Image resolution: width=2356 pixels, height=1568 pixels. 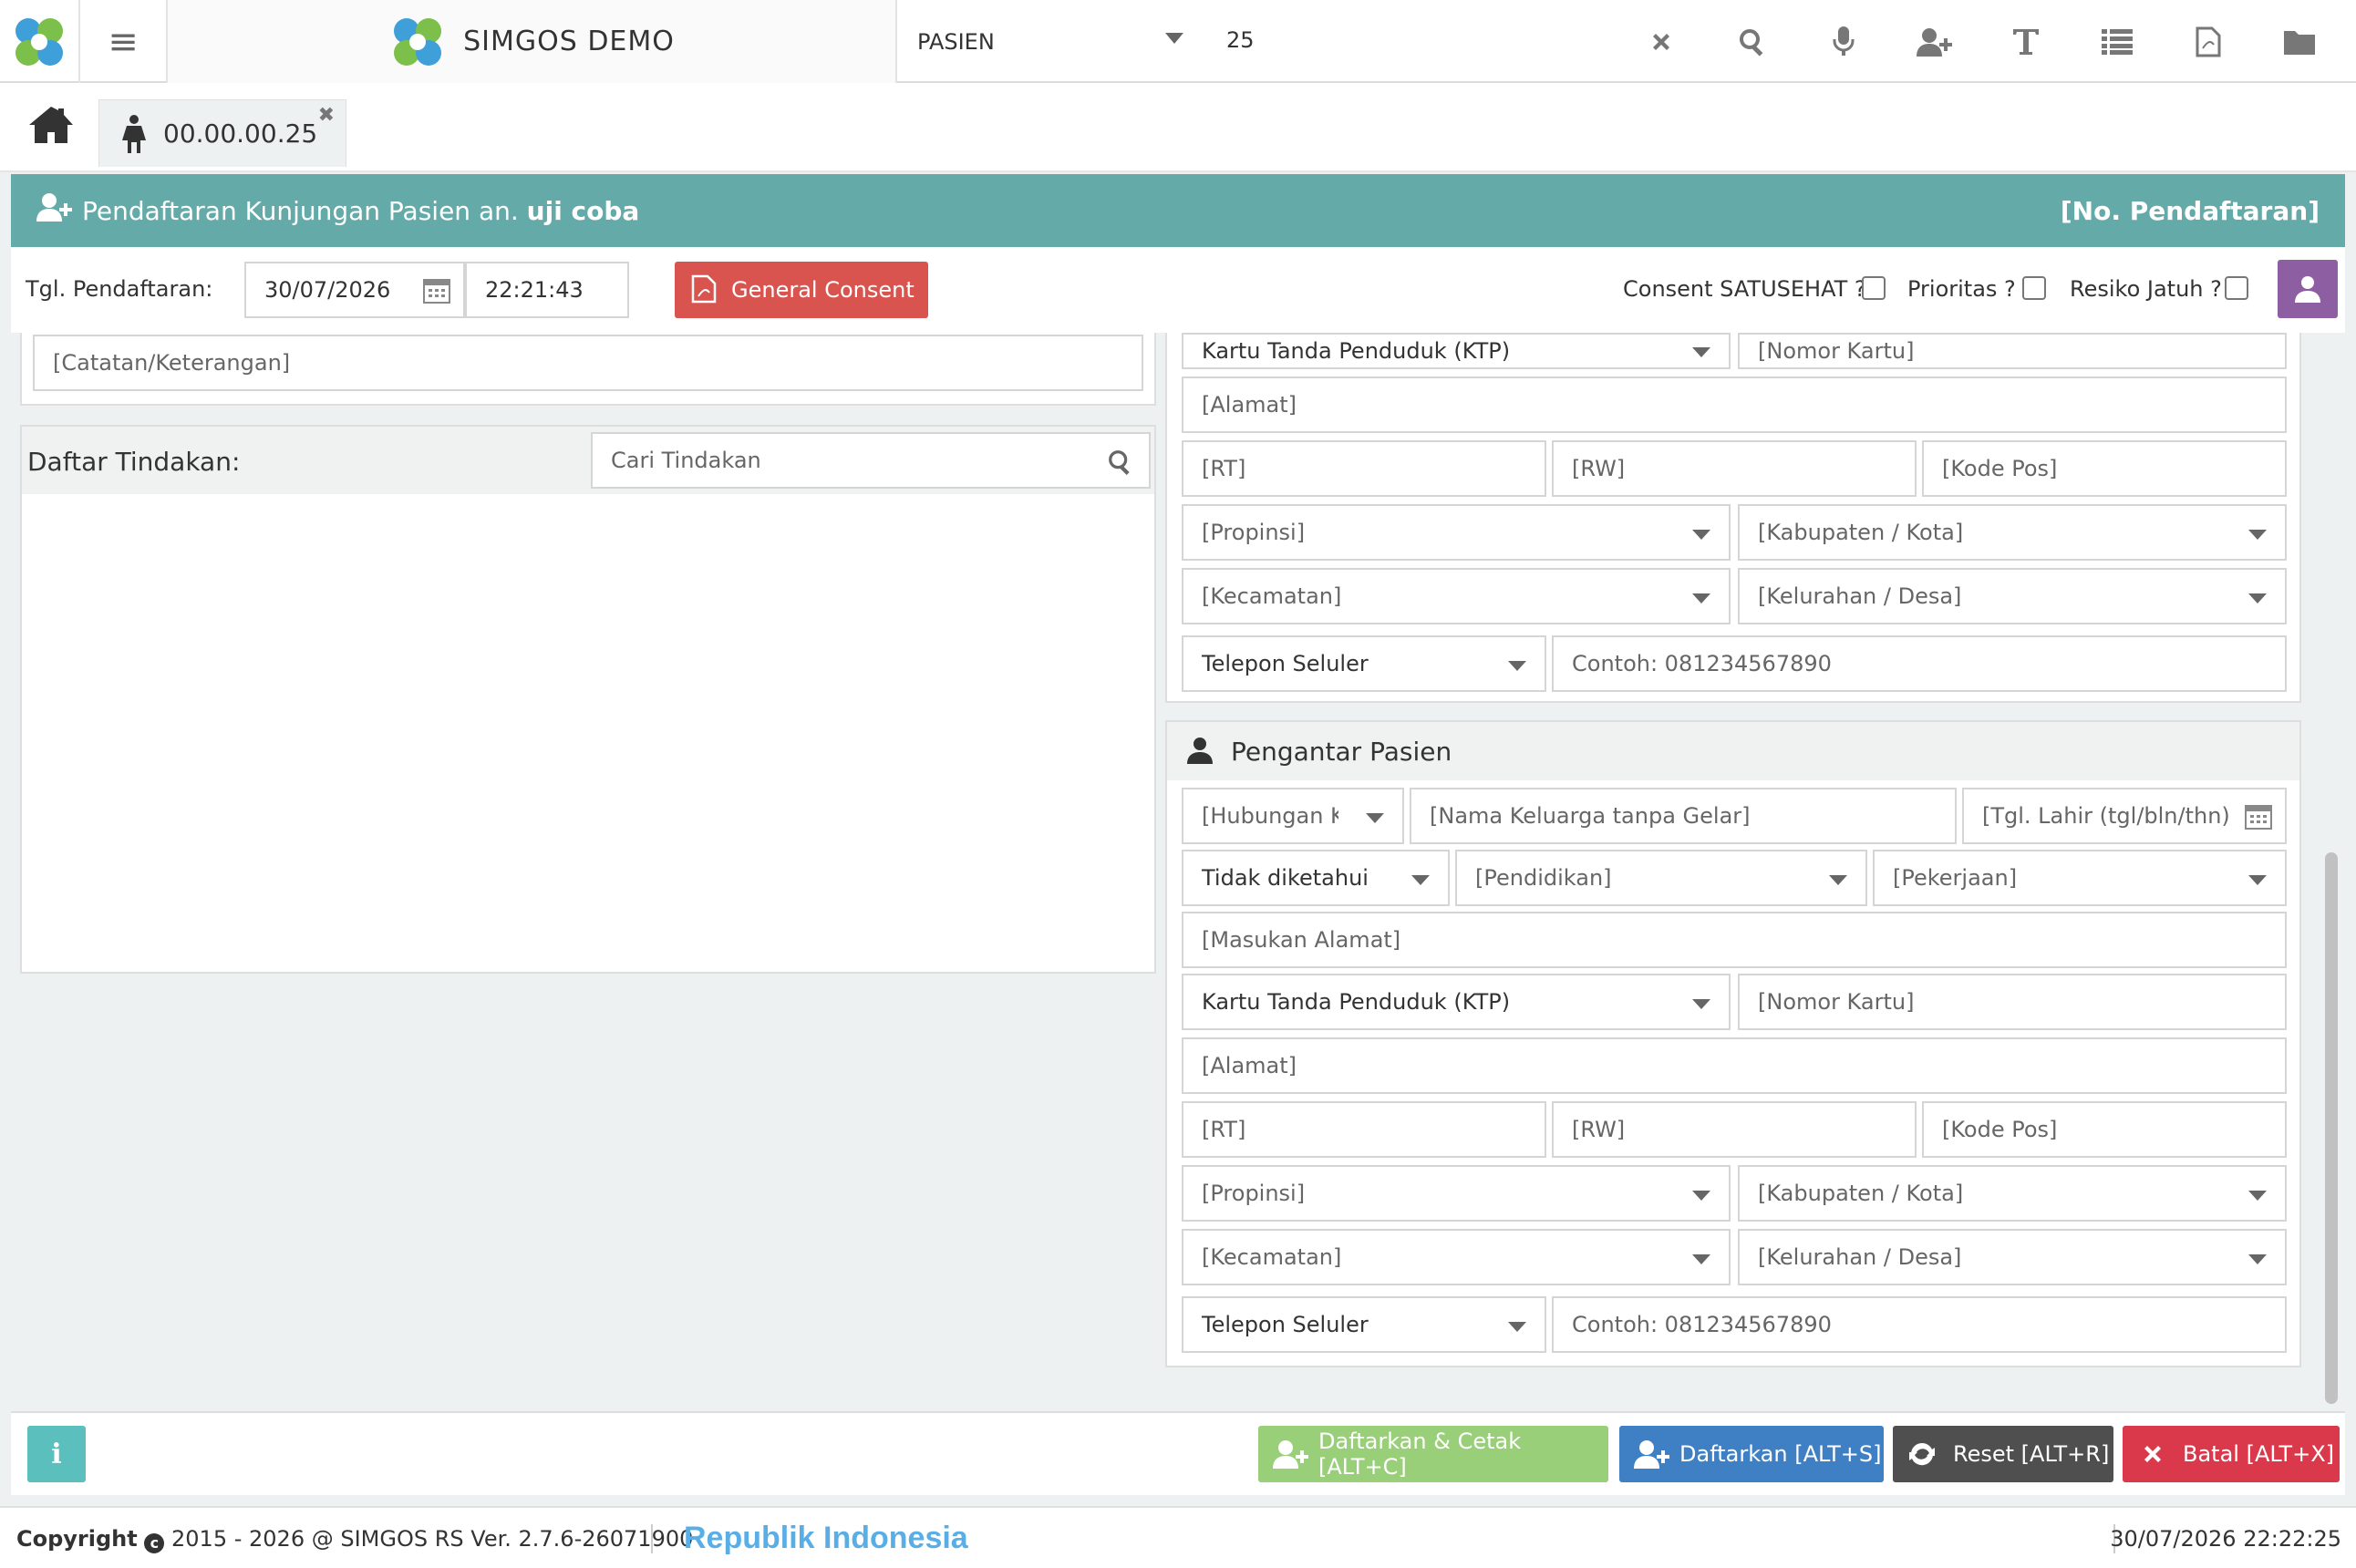 I want to click on home-icon, so click(x=51, y=125).